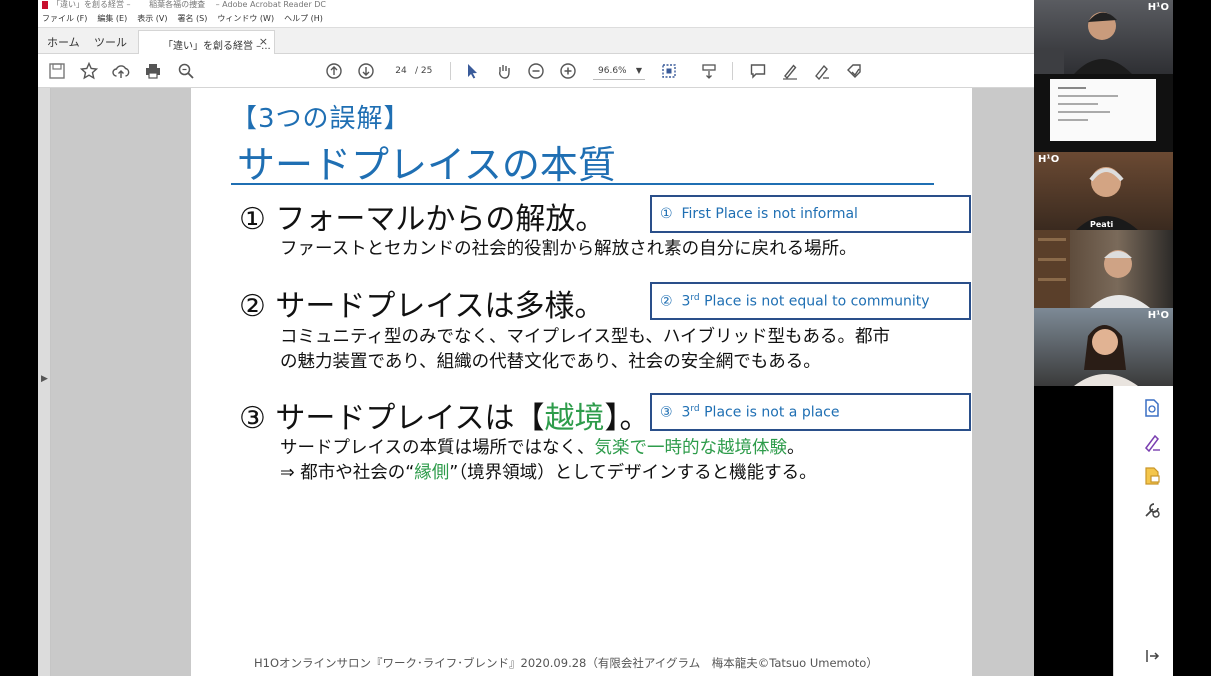 The height and width of the screenshot is (676, 1211). Describe the element at coordinates (1152, 510) in the screenshot. I see `tools-wrench-icon` at that location.